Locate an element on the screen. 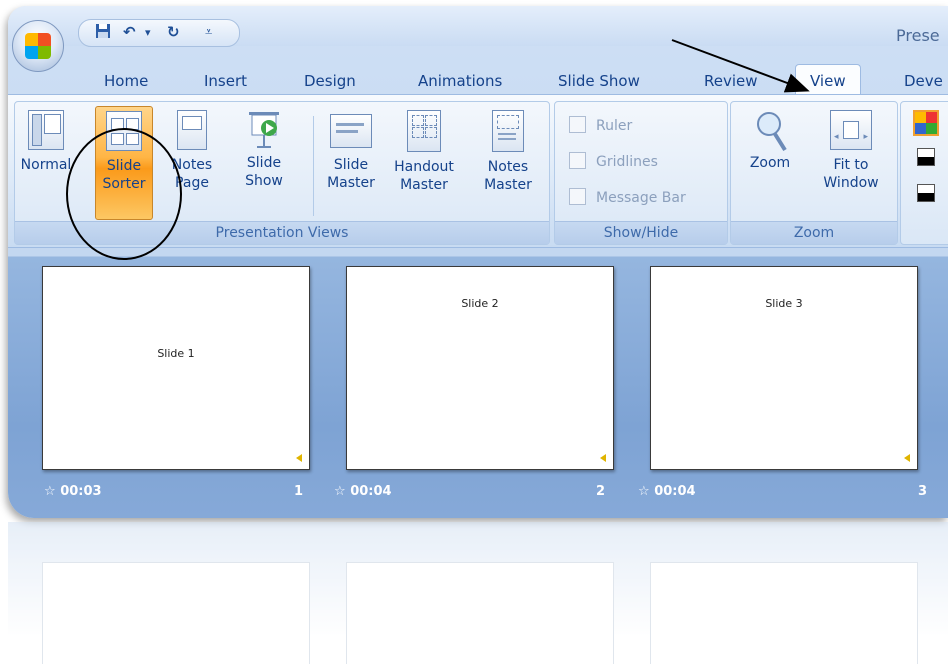 The height and width of the screenshot is (664, 948). annotation-arrow is located at coordinates (740, 66).